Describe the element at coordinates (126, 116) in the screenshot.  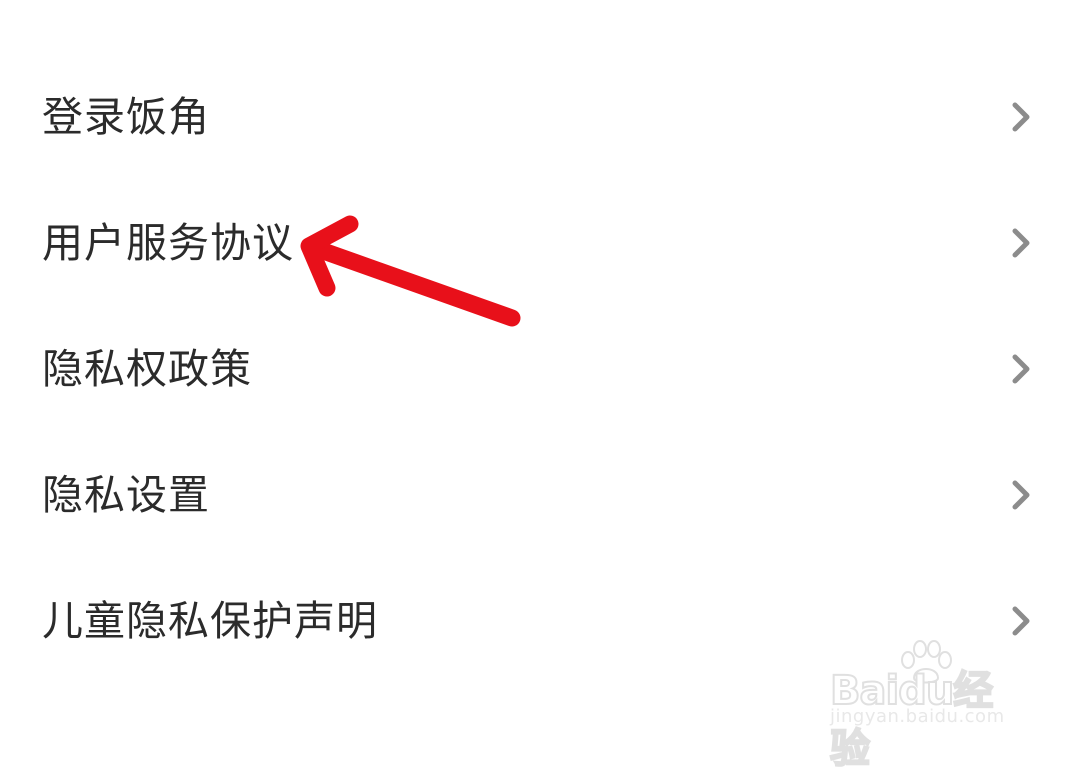
I see `menu-item-label: 登录饭角` at that location.